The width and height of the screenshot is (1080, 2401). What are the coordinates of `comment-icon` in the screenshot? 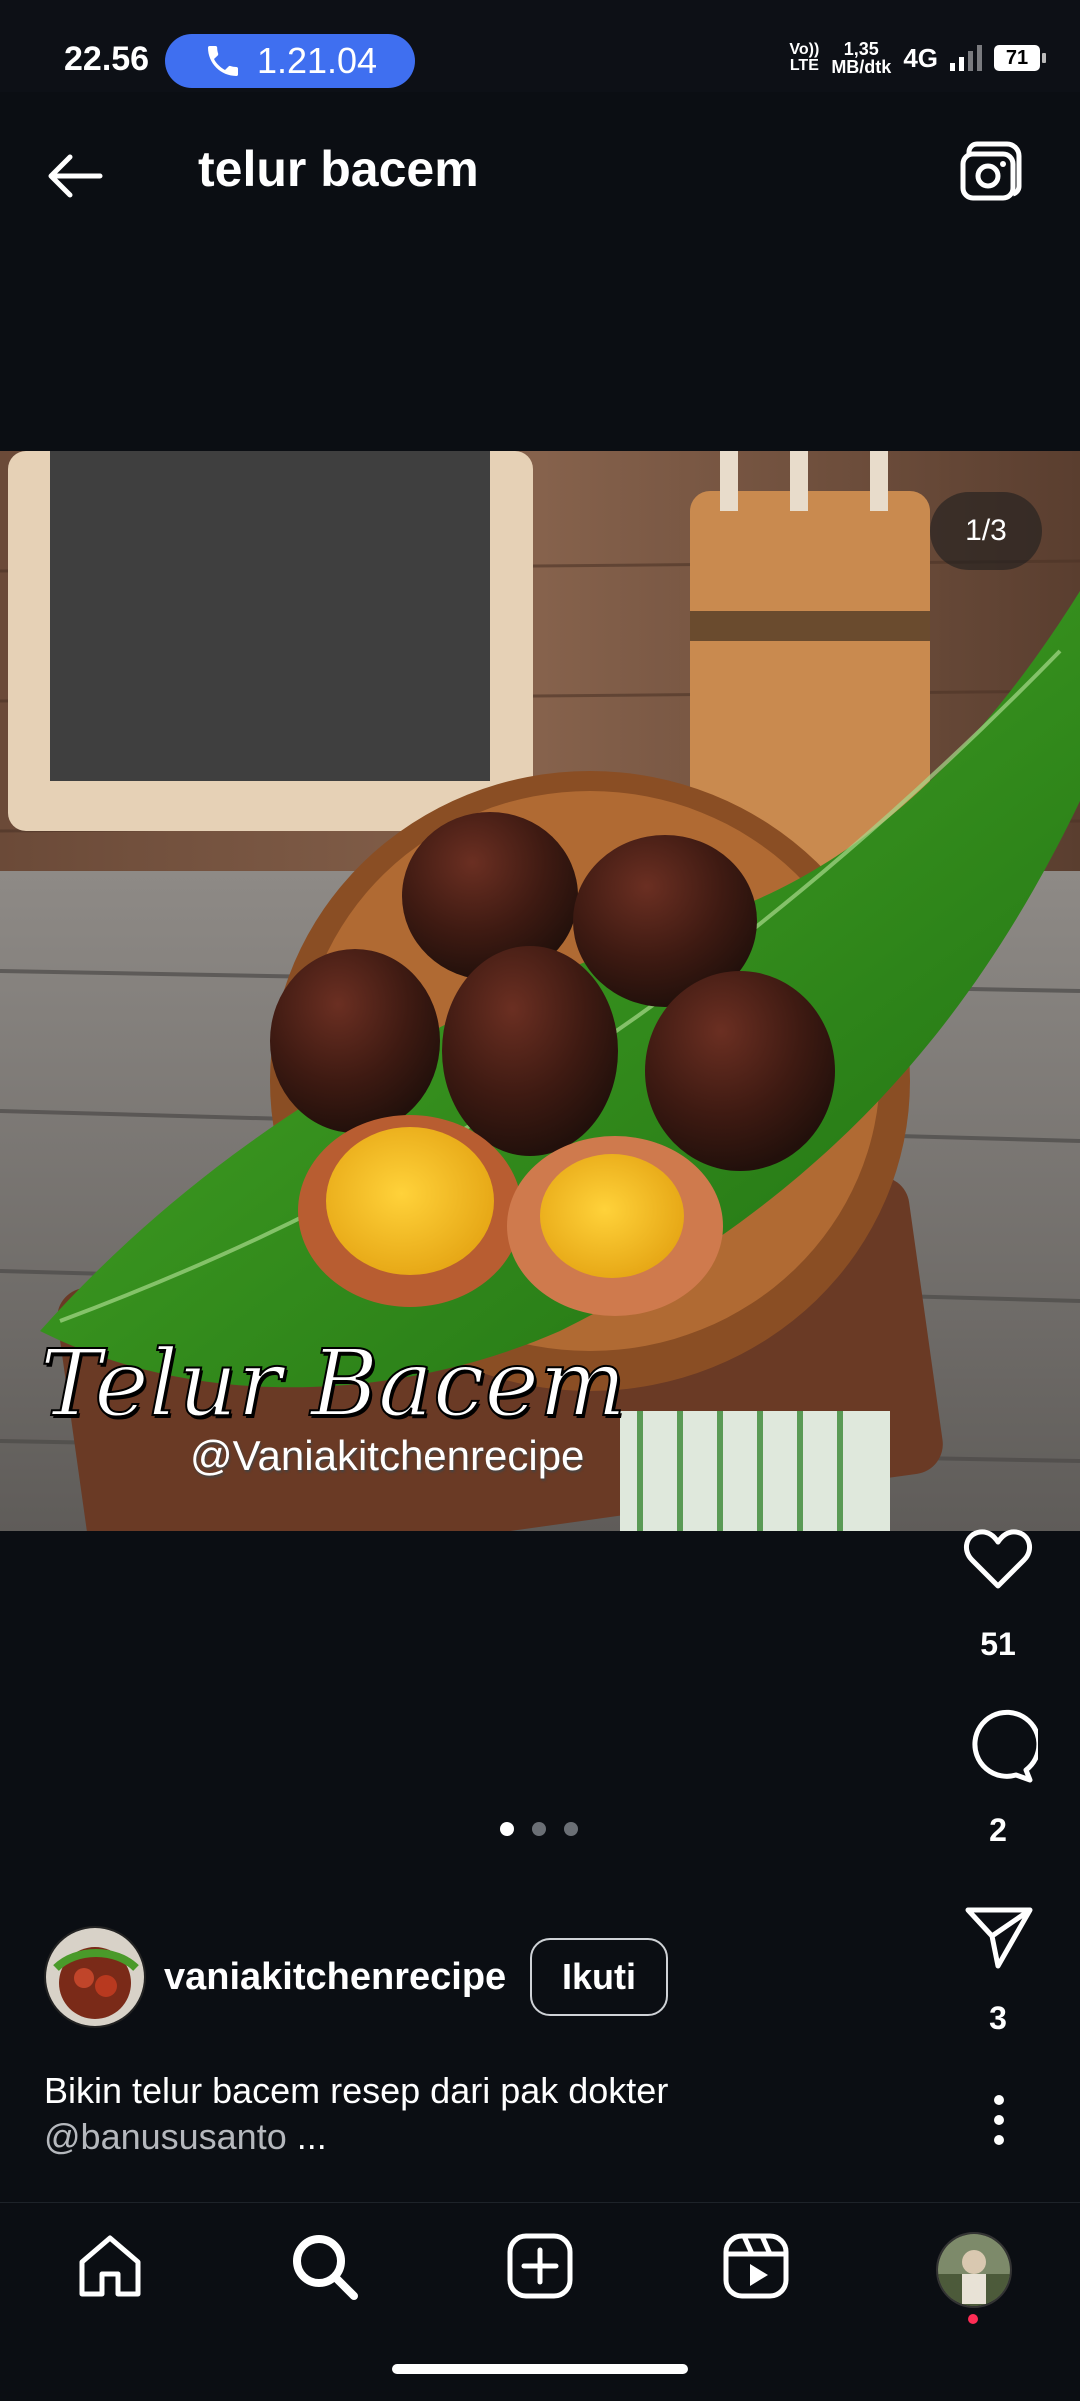 It's located at (1007, 1746).